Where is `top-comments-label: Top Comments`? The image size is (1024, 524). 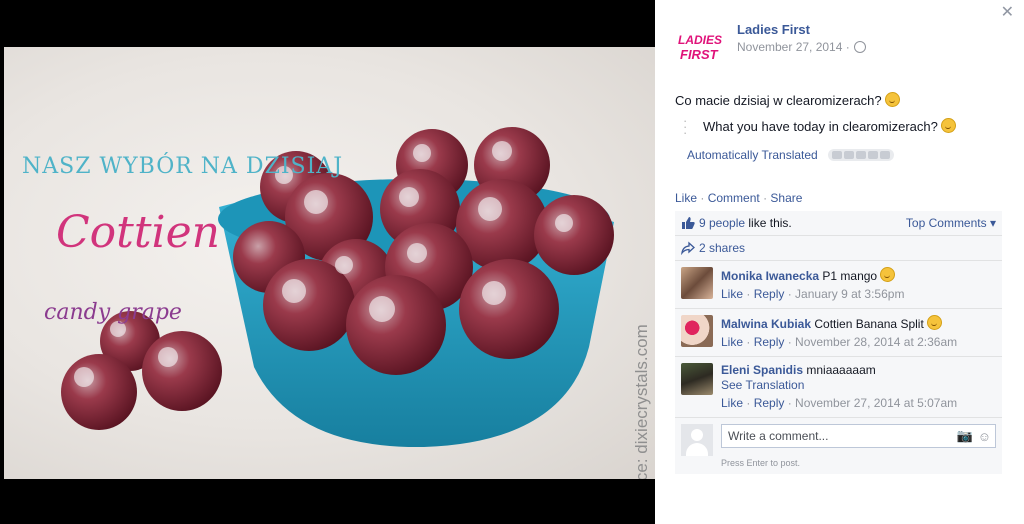 top-comments-label: Top Comments is located at coordinates (946, 223).